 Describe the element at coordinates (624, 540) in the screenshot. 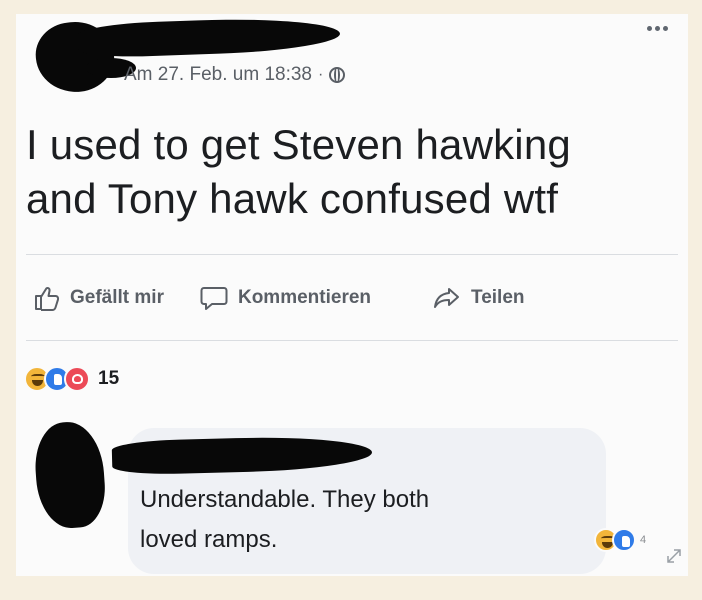

I see `like-reaction-icon` at that location.